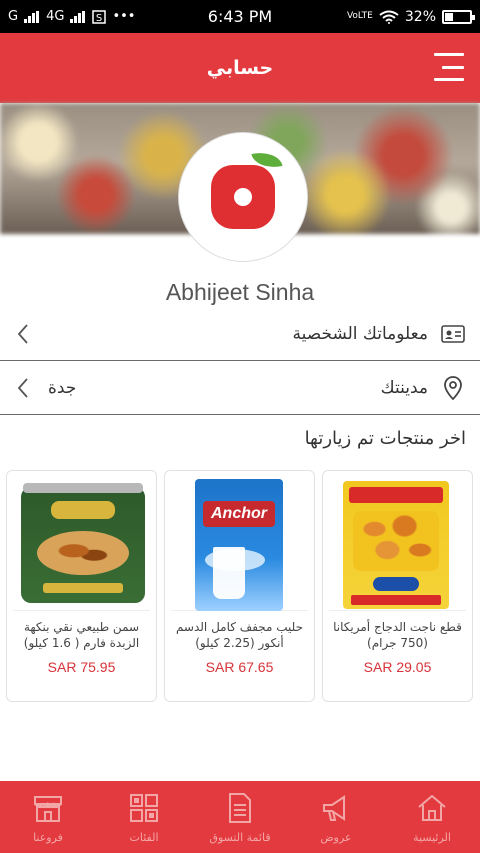 This screenshot has height=853, width=480. I want to click on tin-dish, so click(83, 553).